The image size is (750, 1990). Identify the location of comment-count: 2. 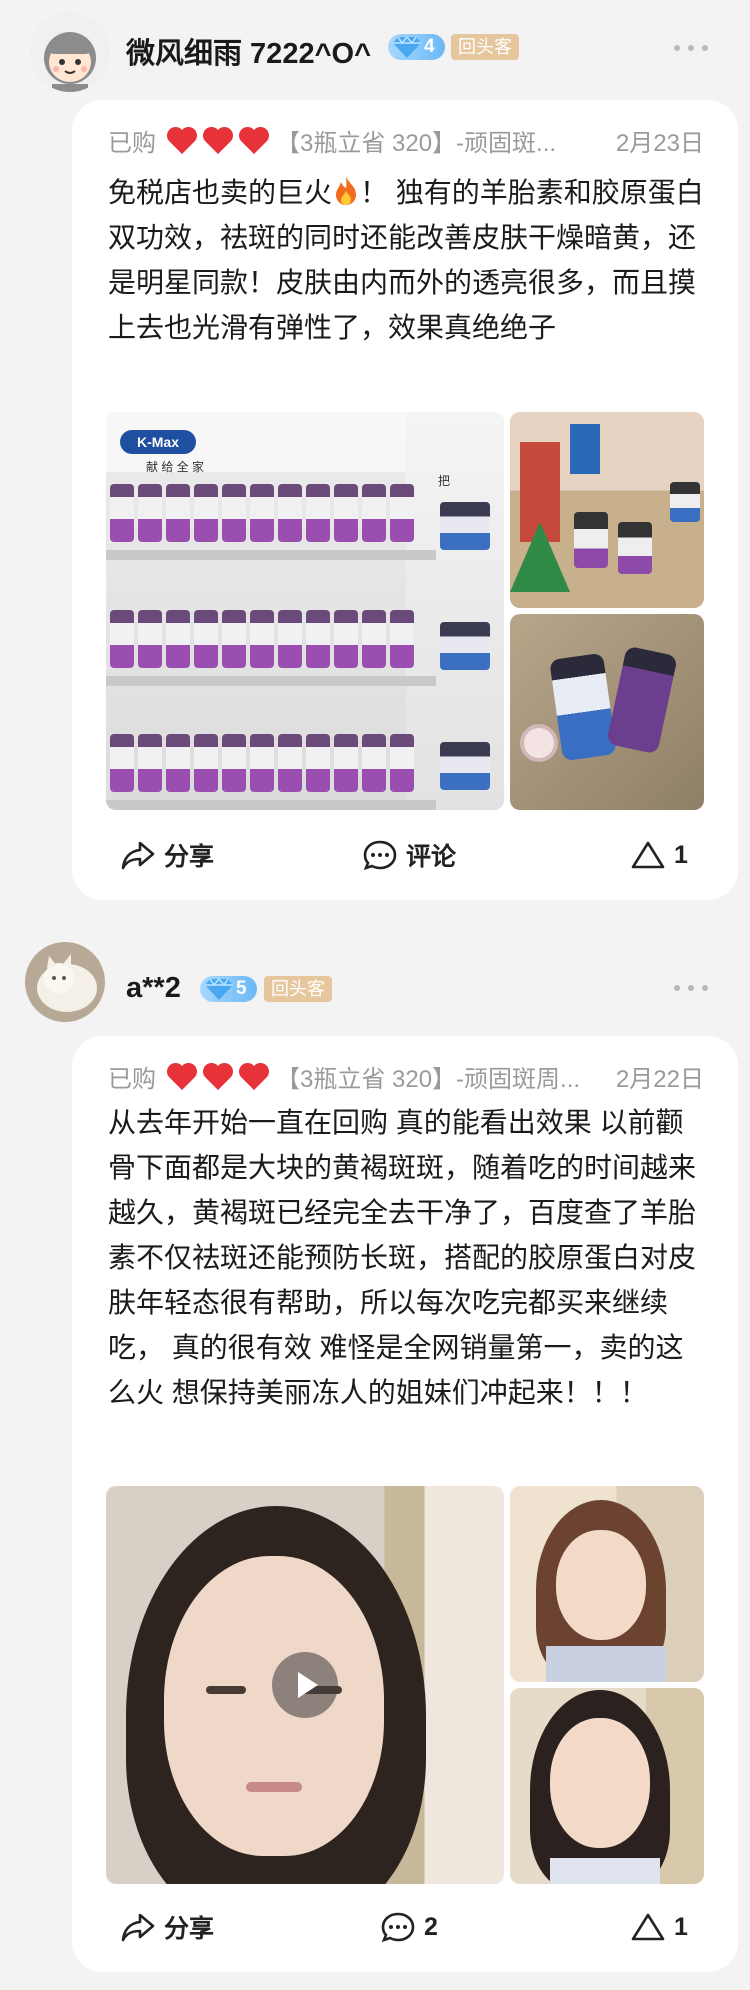
(431, 1926).